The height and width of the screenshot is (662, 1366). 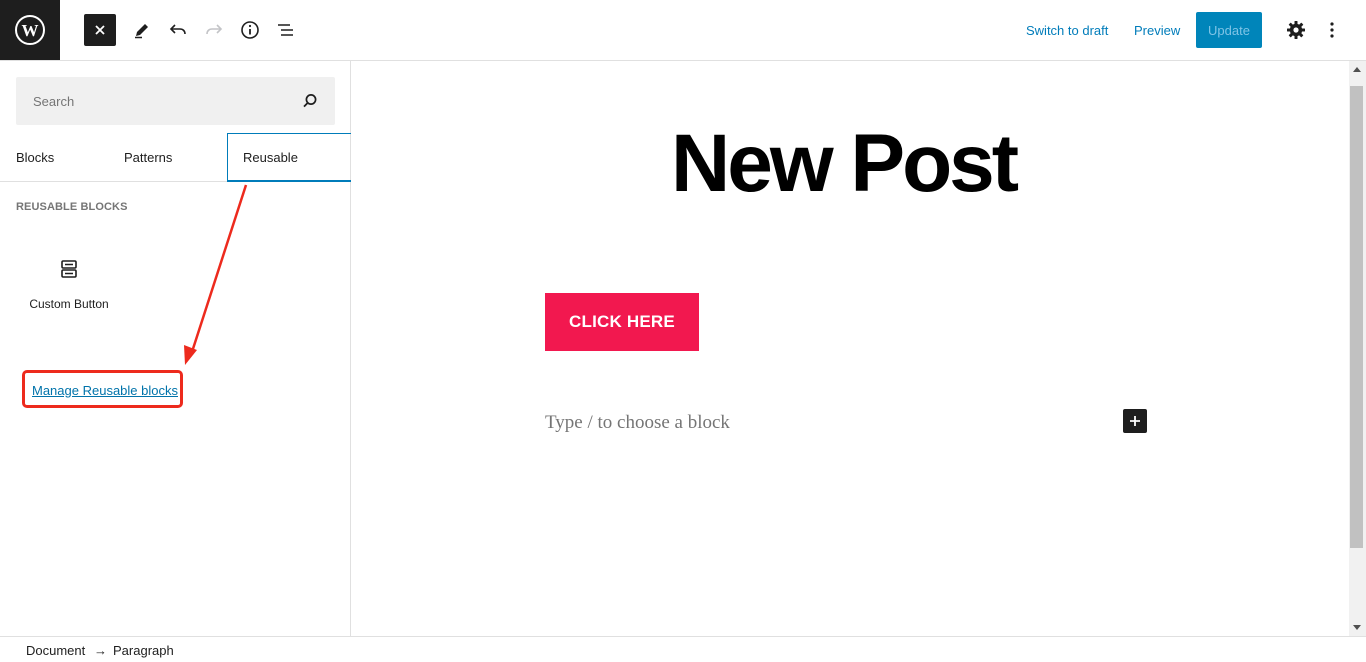 I want to click on add-block-button, so click(x=1135, y=421).